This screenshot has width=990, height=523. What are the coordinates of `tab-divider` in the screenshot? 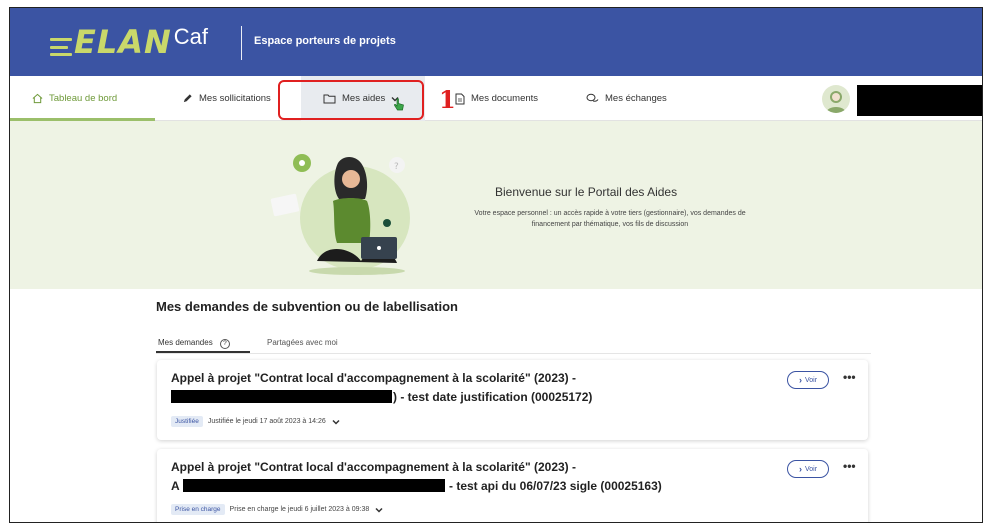 It's located at (513, 353).